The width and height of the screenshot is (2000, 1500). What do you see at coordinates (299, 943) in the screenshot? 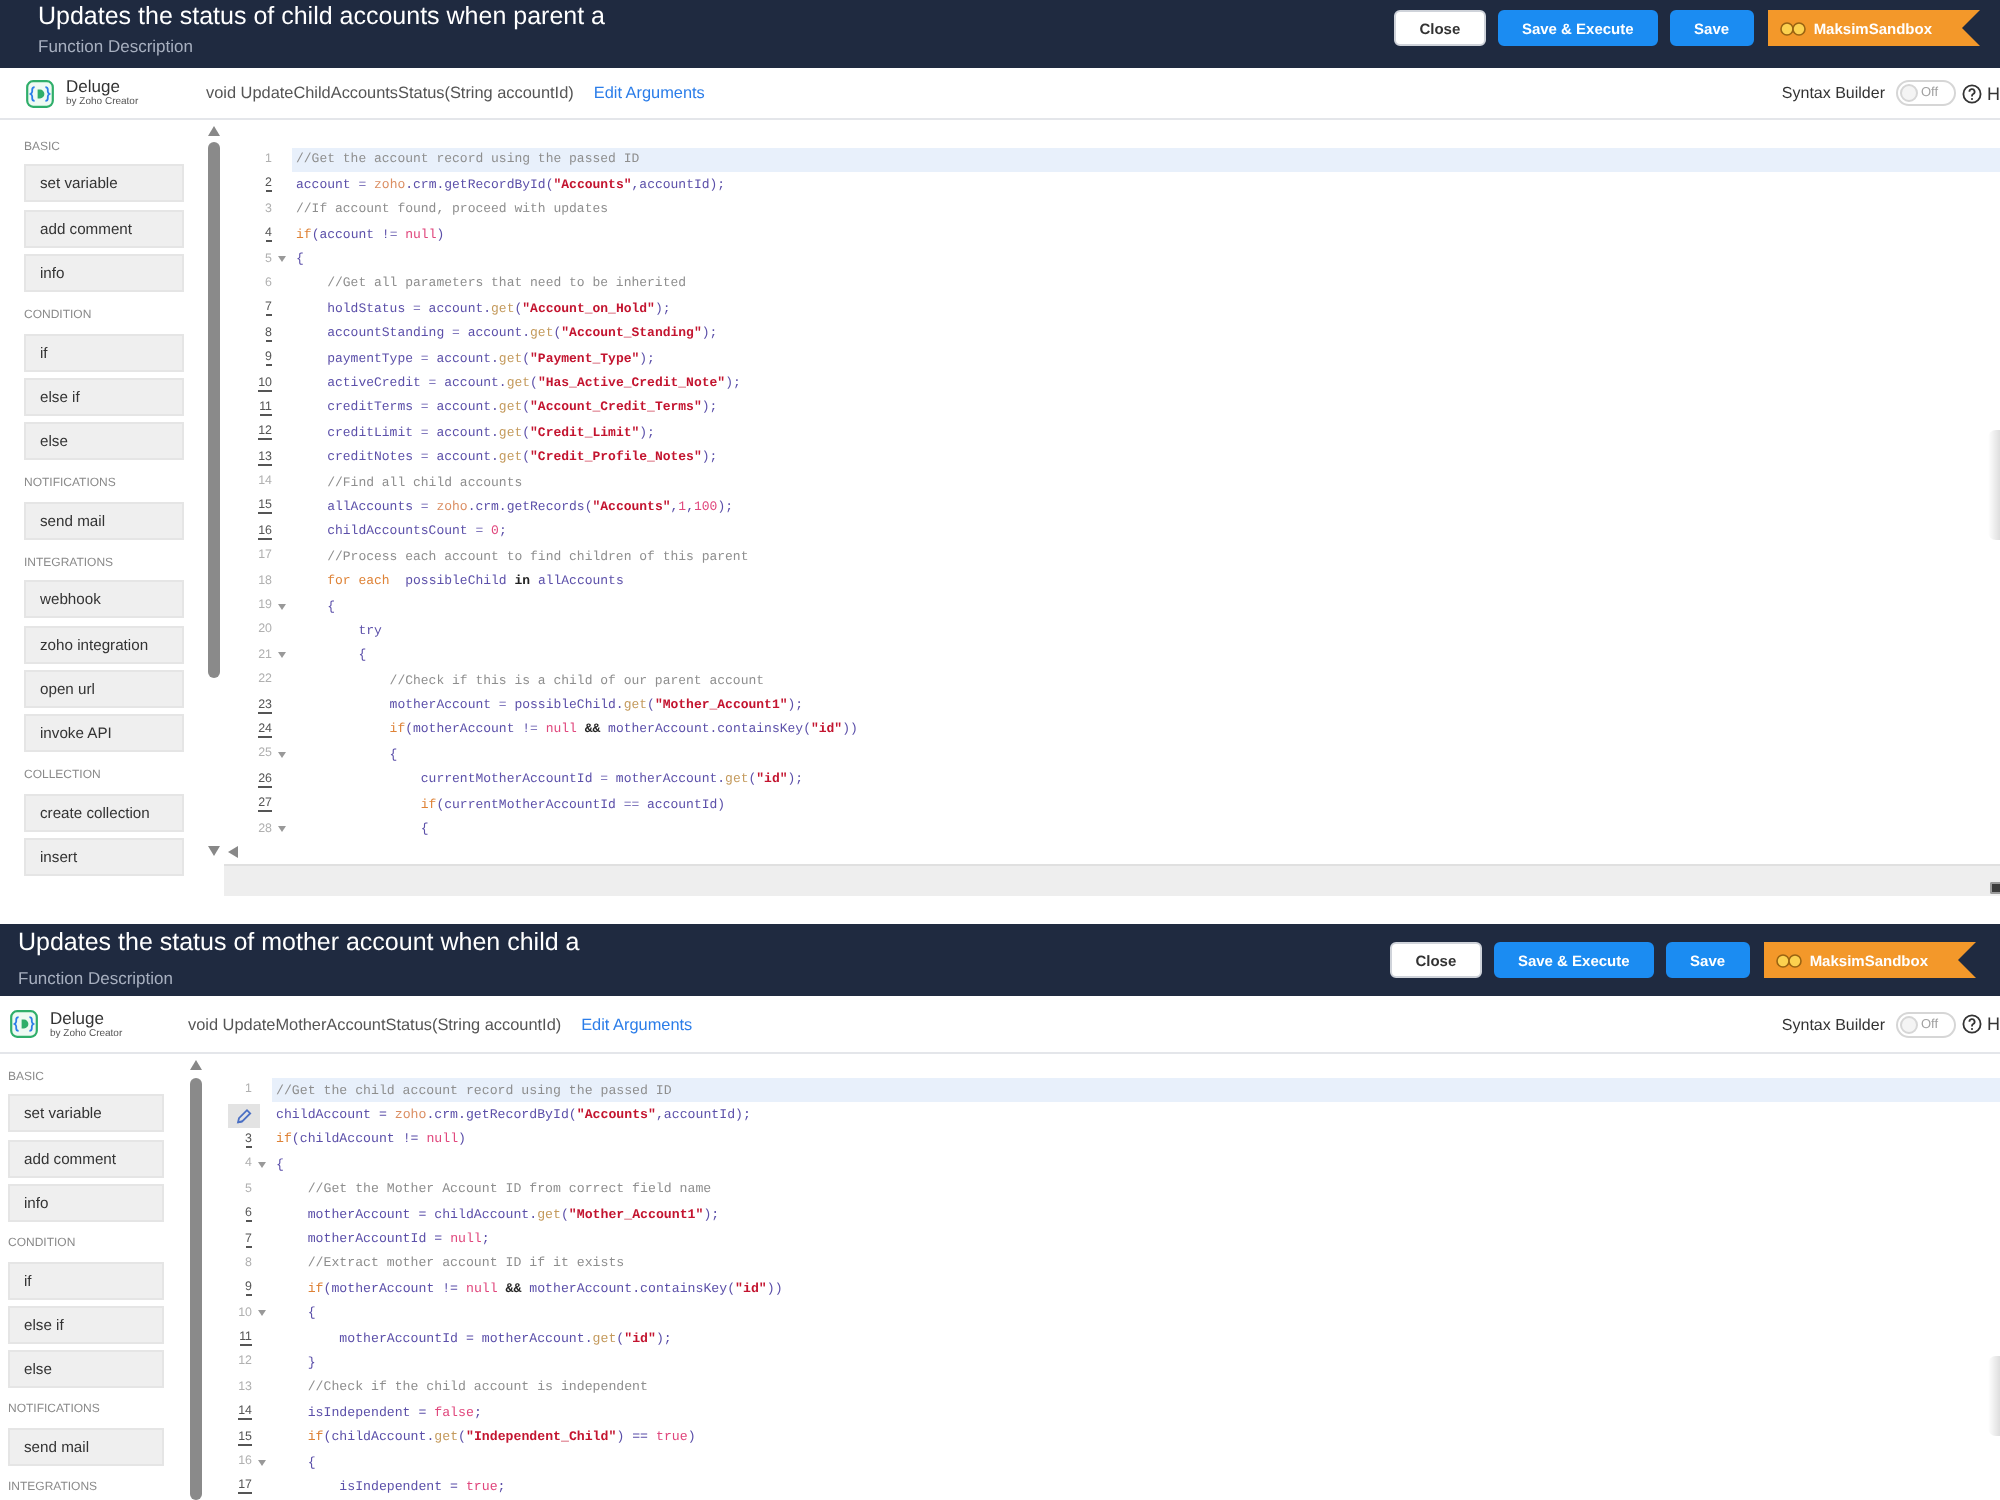
I see `function-title: Updates the status of mother account when child a` at bounding box center [299, 943].